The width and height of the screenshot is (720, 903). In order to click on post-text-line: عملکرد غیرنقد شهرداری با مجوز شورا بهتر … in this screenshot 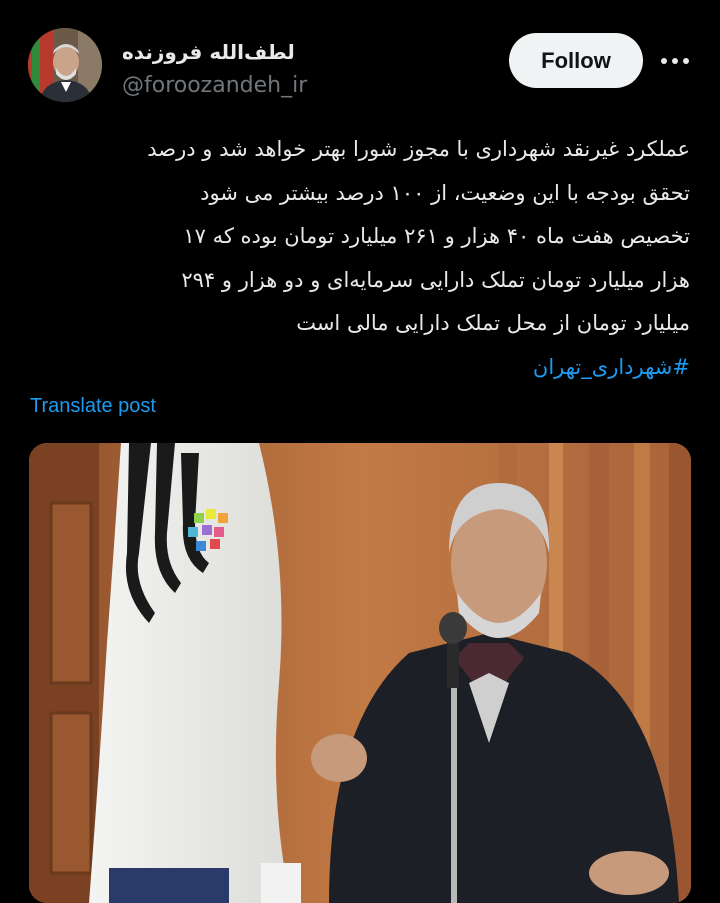, I will do `click(418, 149)`.